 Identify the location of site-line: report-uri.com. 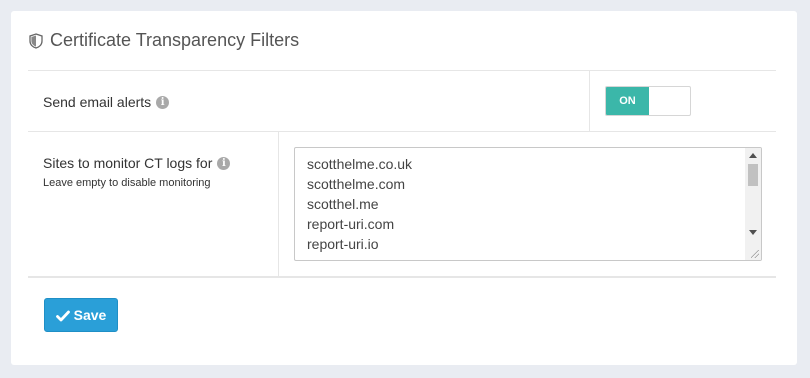
(351, 224).